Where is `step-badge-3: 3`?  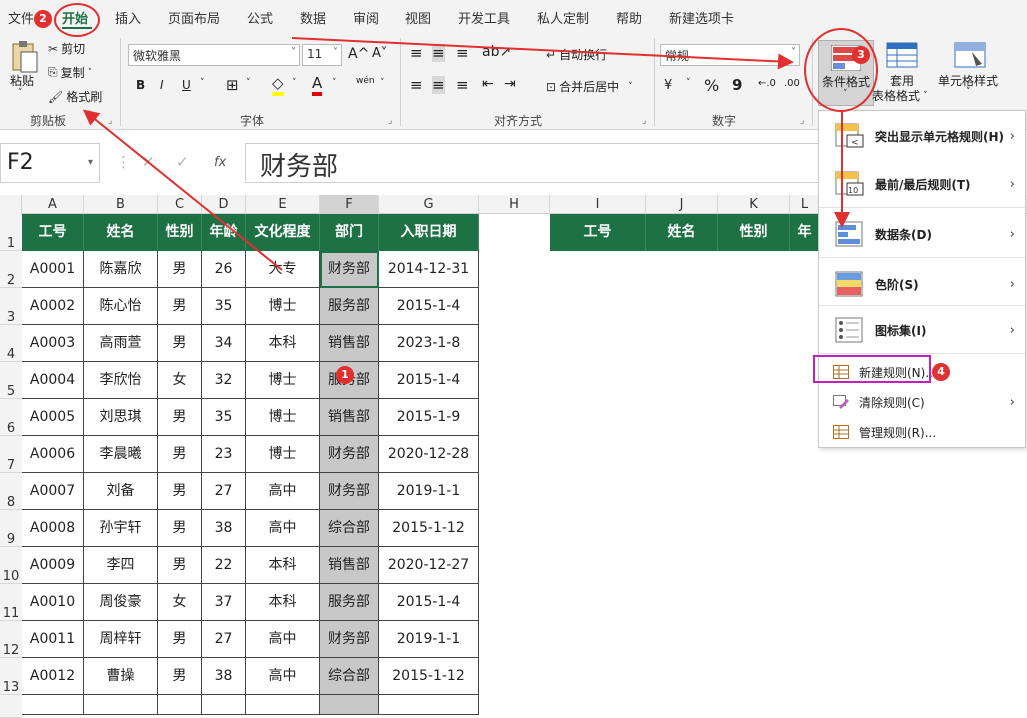
step-badge-3: 3 is located at coordinates (861, 55).